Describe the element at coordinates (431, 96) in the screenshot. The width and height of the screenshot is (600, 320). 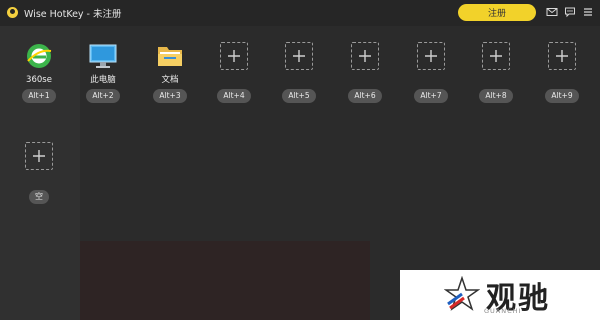
I see `hotkey-badge: Alt+7` at that location.